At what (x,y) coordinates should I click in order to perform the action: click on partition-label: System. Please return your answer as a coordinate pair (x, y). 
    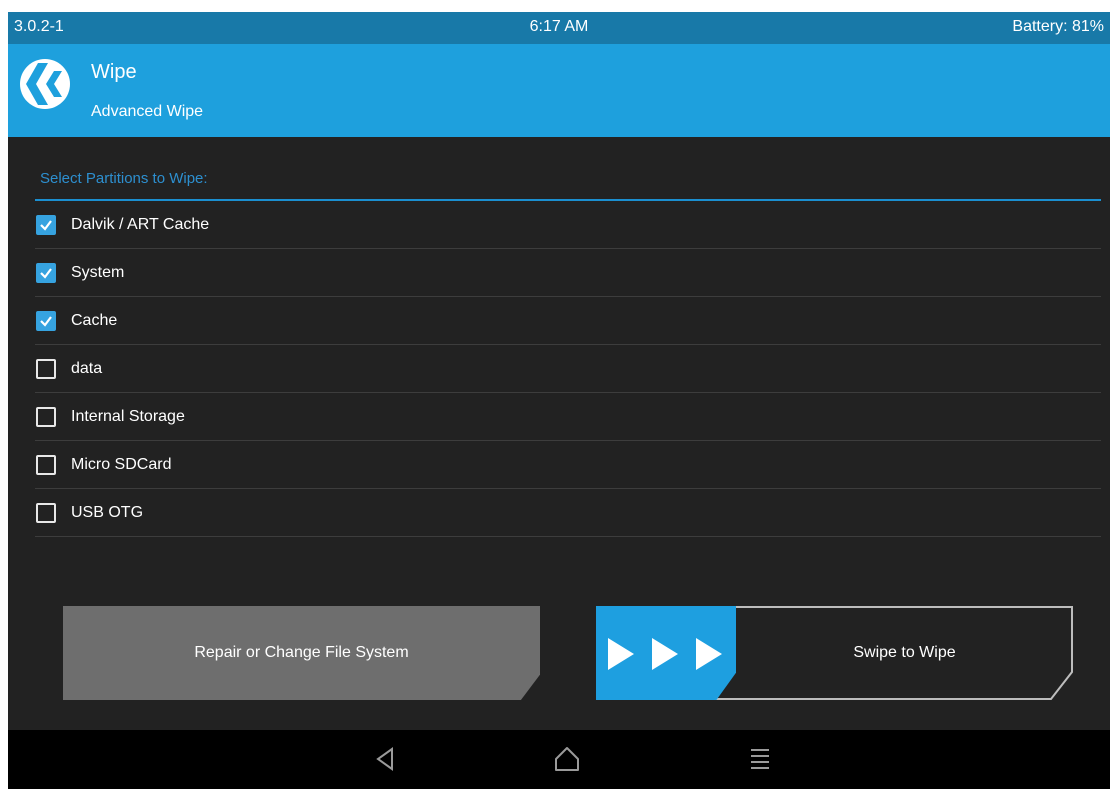
    Looking at the image, I should click on (98, 272).